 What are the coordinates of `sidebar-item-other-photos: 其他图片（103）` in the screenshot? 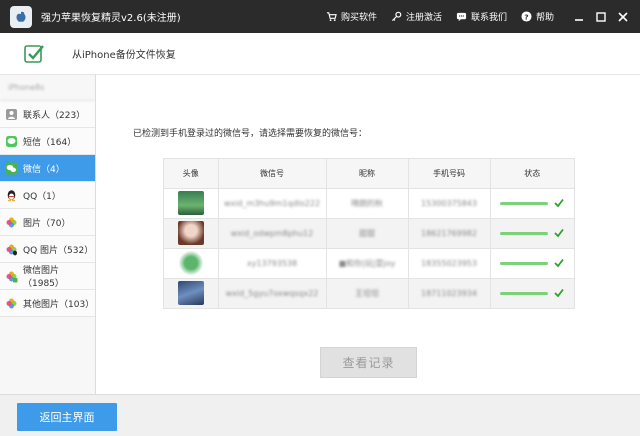 It's located at (47, 303).